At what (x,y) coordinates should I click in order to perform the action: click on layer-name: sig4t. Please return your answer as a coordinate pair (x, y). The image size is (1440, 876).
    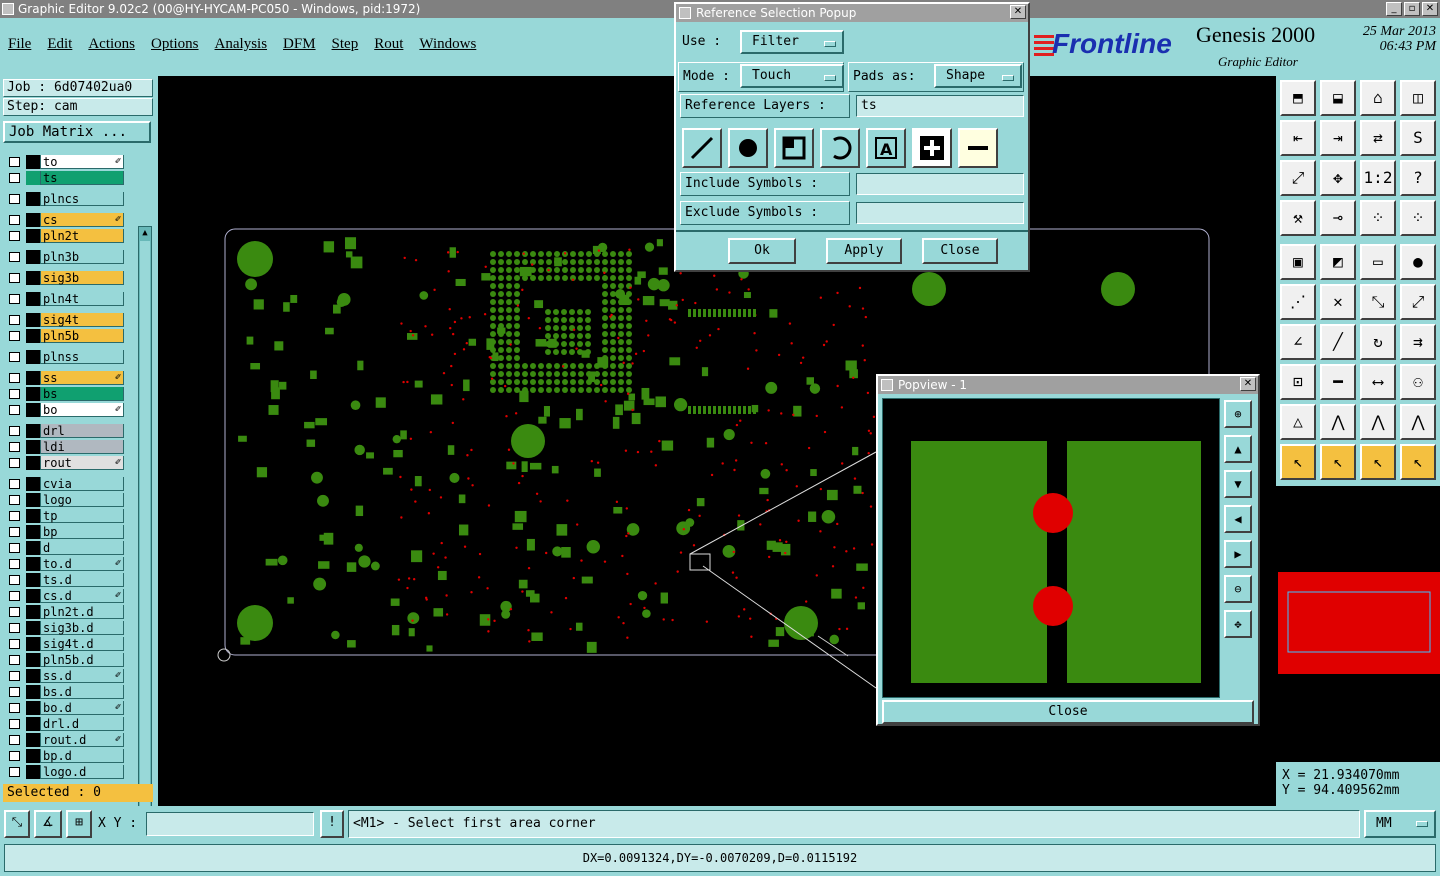
    Looking at the image, I should click on (82, 320).